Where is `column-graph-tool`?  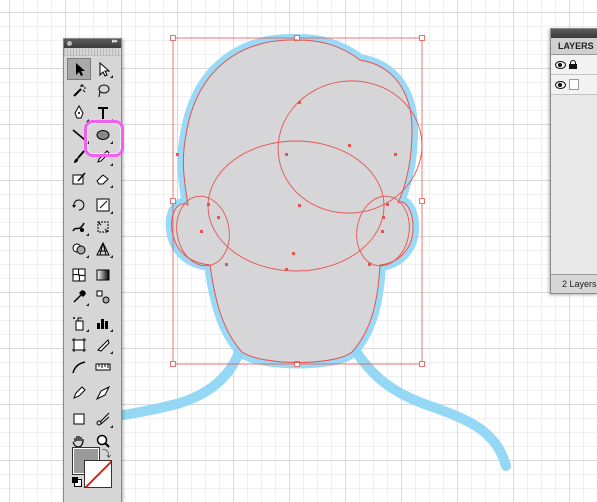 column-graph-tool is located at coordinates (103, 323).